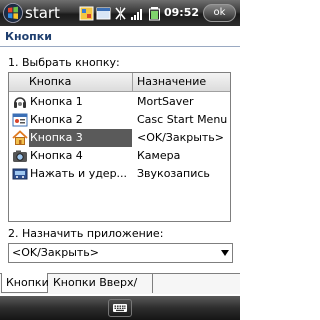 This screenshot has width=320, height=320. I want to click on list-item: Кнопка 4 Камера, so click(119, 156).